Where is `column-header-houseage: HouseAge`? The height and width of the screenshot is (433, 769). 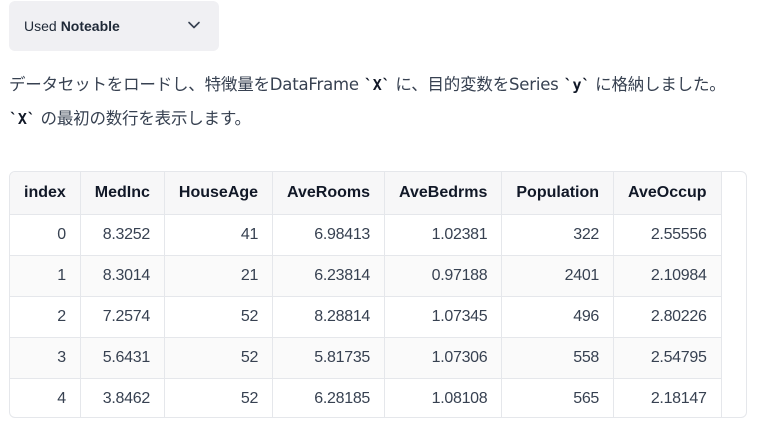 column-header-houseage: HouseAge is located at coordinates (219, 193).